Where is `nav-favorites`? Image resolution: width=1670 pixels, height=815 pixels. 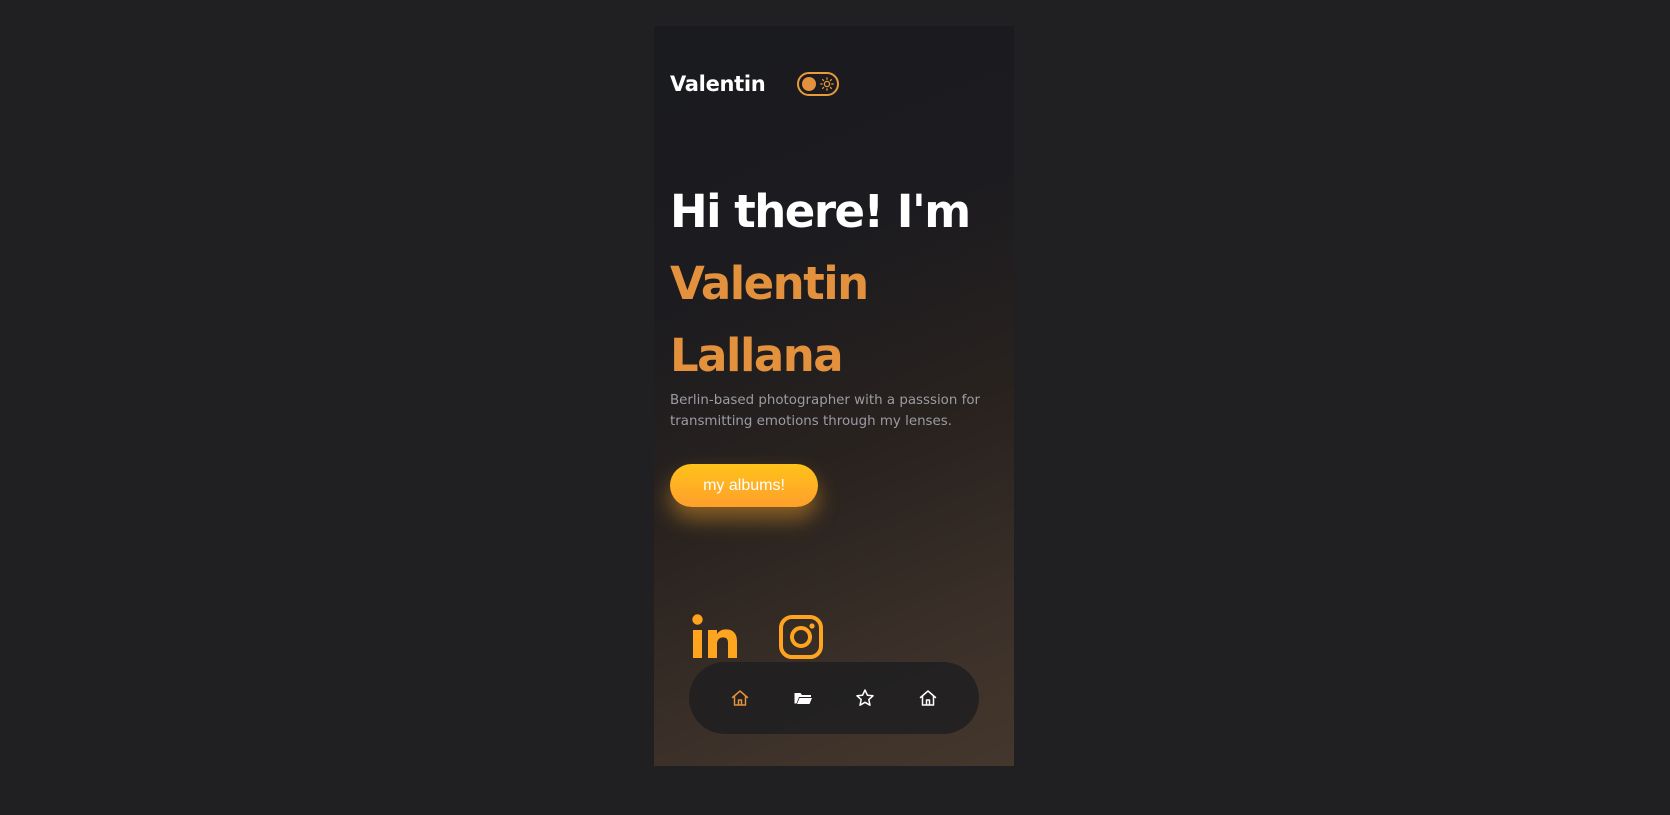 nav-favorites is located at coordinates (865, 698).